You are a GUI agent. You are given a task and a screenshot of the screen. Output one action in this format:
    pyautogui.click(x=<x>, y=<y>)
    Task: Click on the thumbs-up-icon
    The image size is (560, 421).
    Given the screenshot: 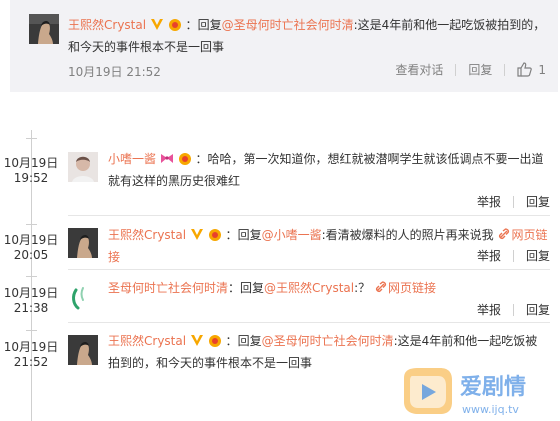 What is the action you would take?
    pyautogui.click(x=525, y=69)
    